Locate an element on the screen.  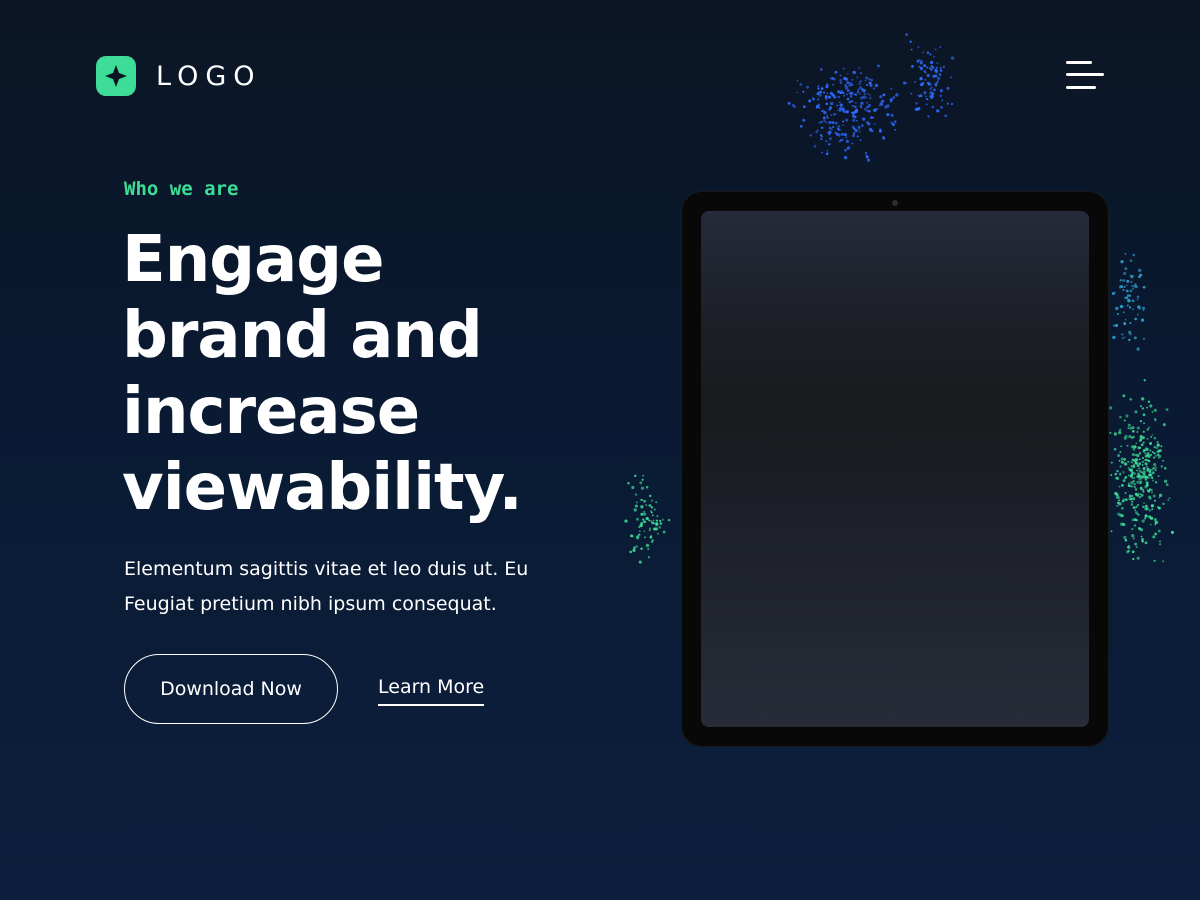
learn-more-link: Learn More is located at coordinates (431, 691).